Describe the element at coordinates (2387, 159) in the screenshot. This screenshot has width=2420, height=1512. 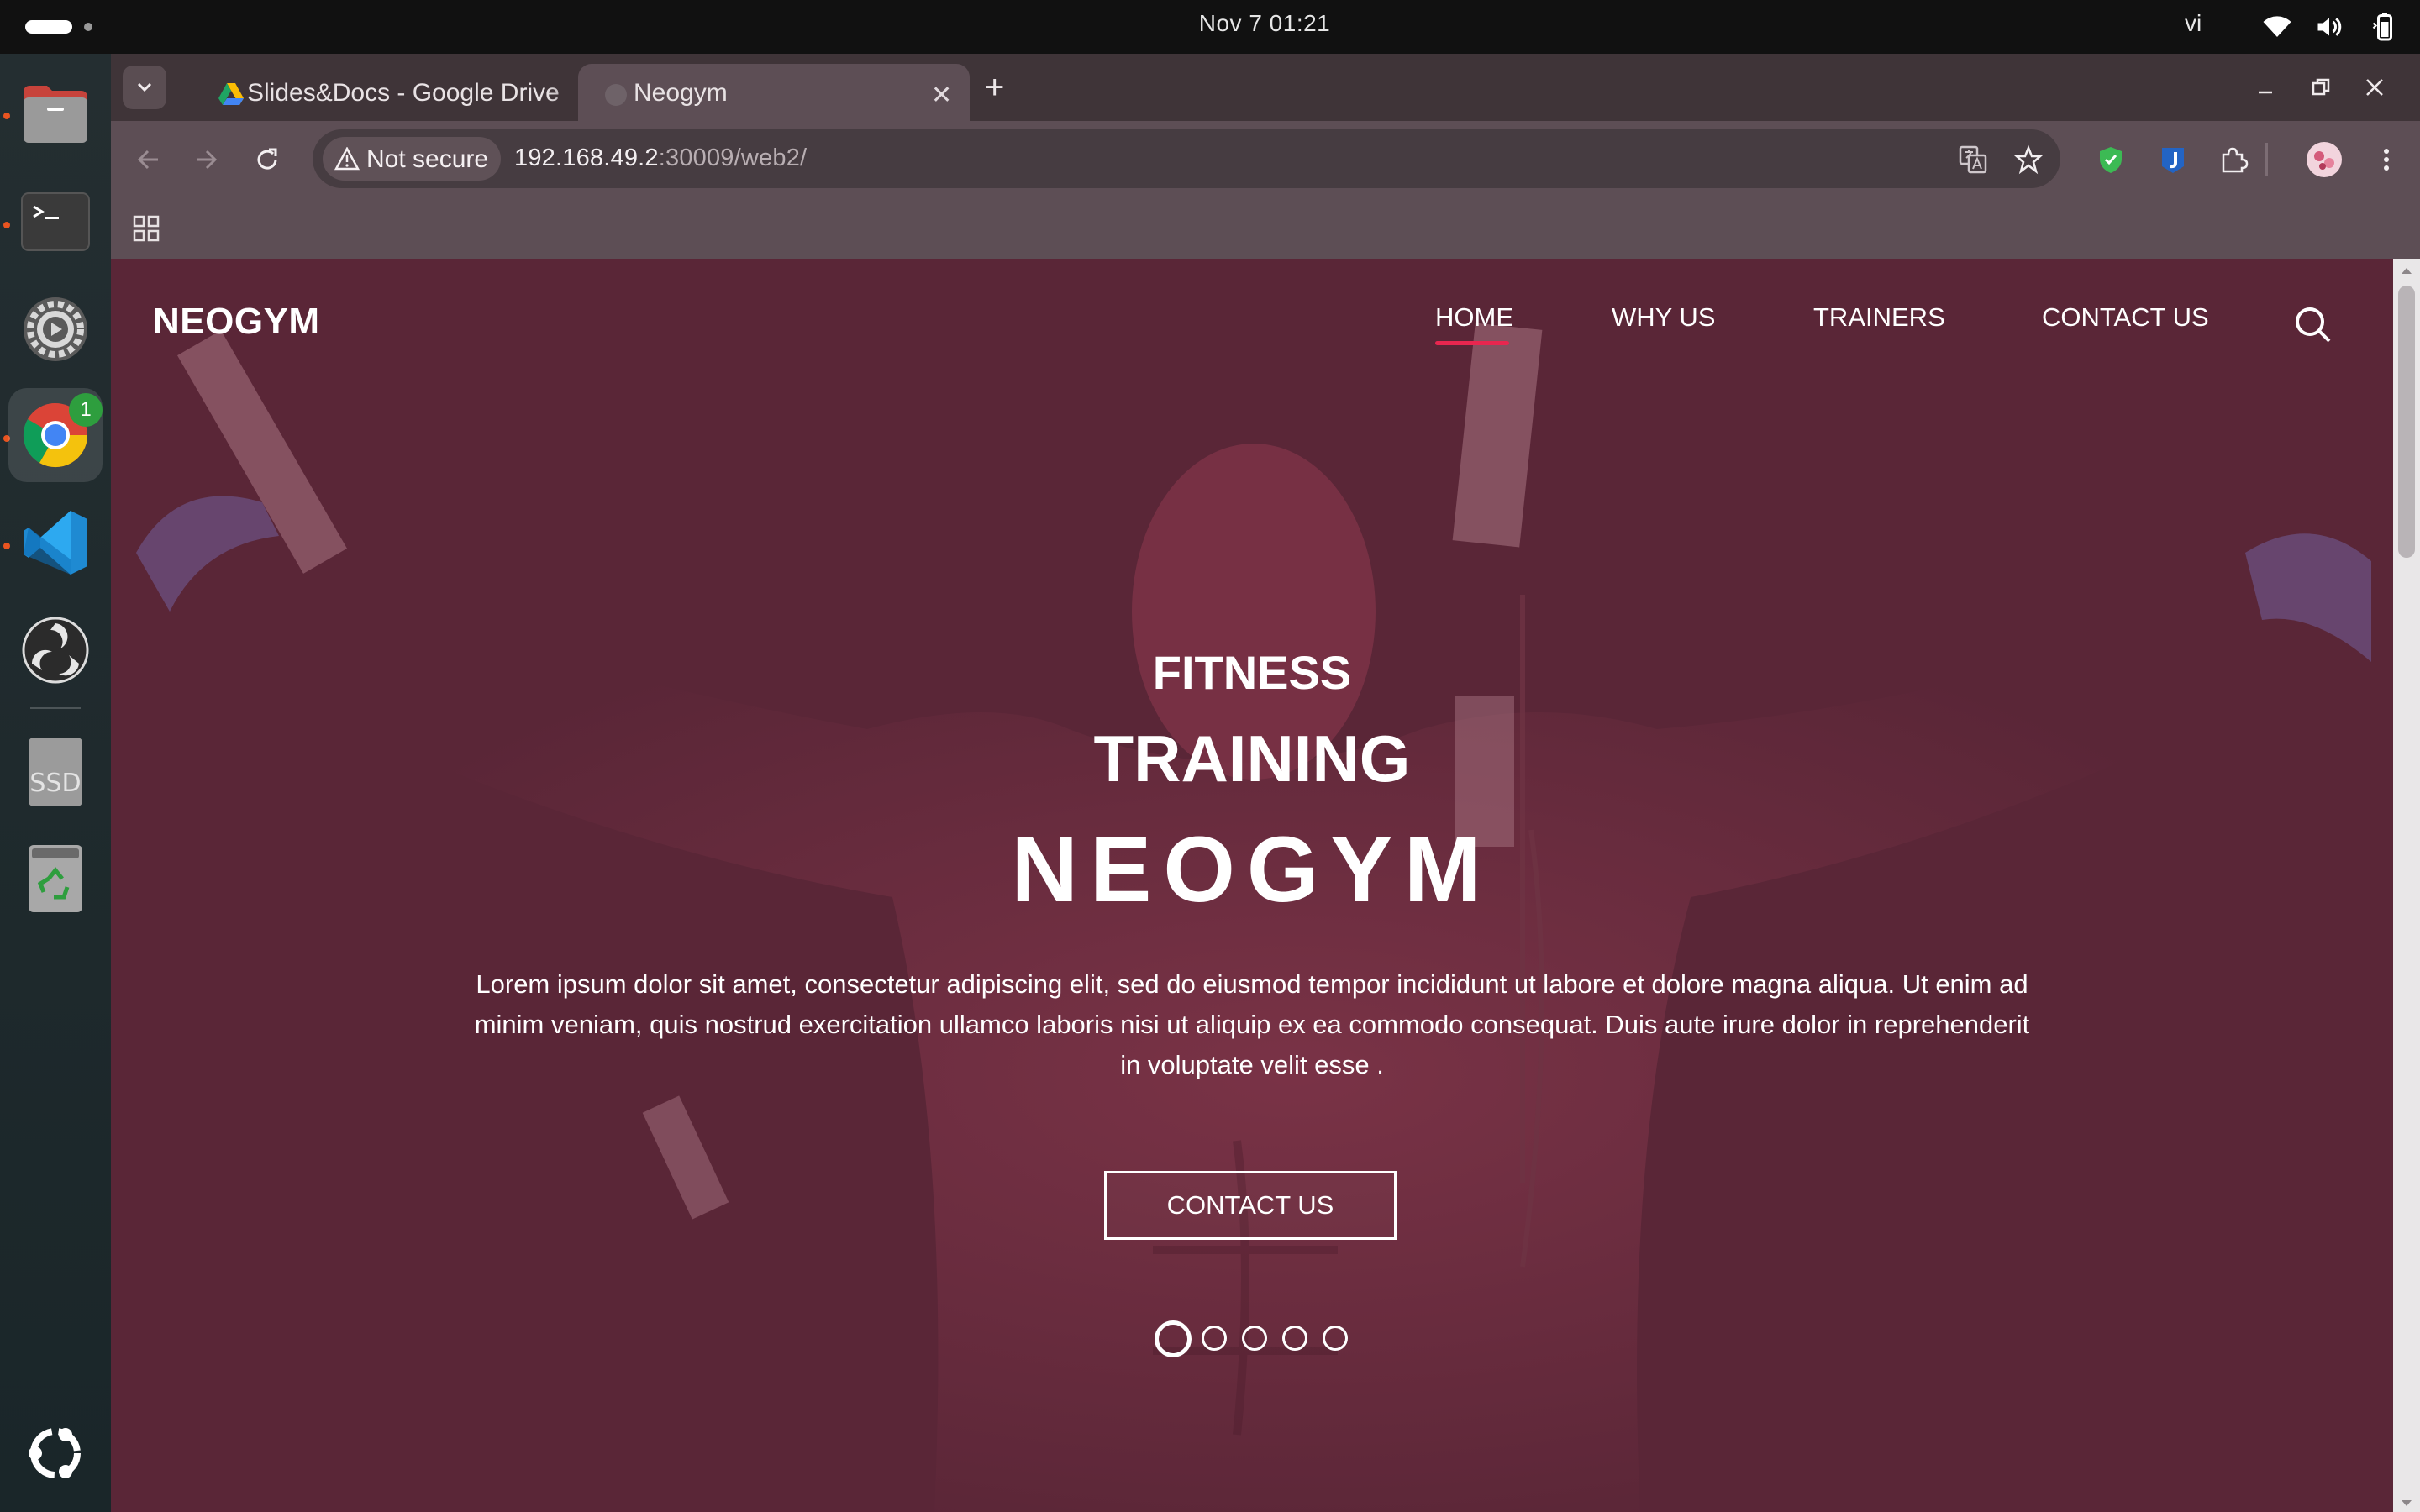
I see `menu-kebab-icon` at that location.